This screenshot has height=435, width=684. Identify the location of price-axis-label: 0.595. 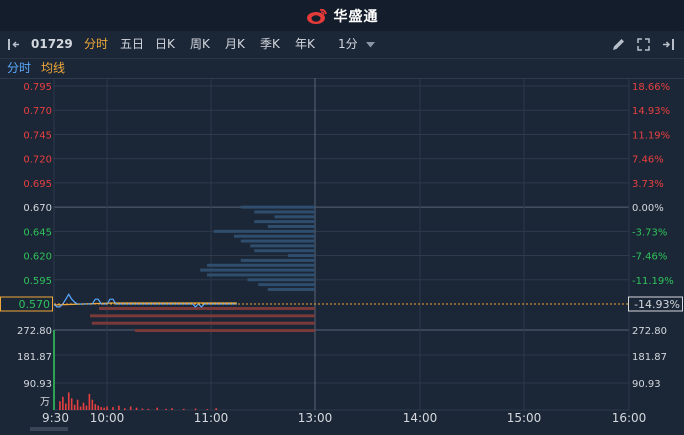
(37, 281).